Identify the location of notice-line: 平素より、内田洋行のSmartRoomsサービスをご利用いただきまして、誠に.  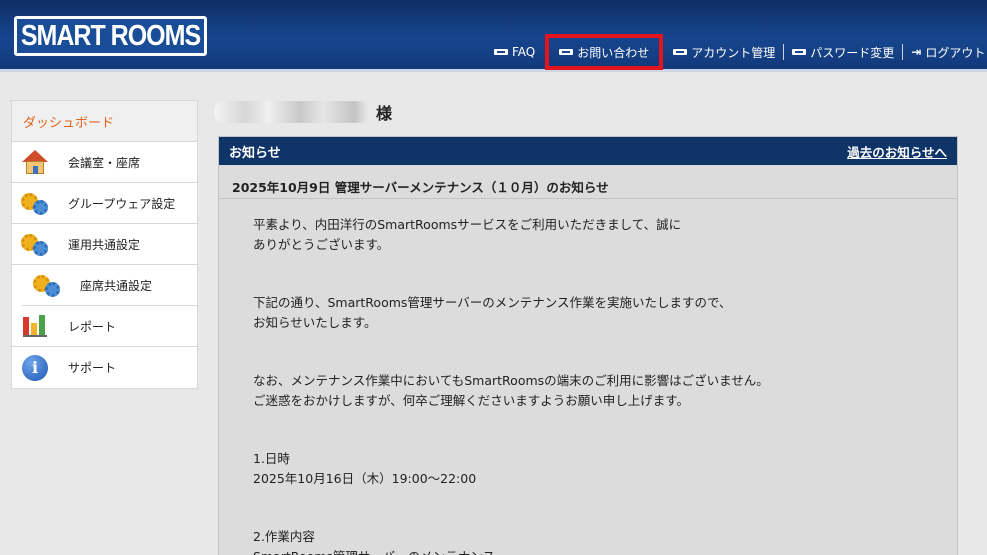
(467, 224).